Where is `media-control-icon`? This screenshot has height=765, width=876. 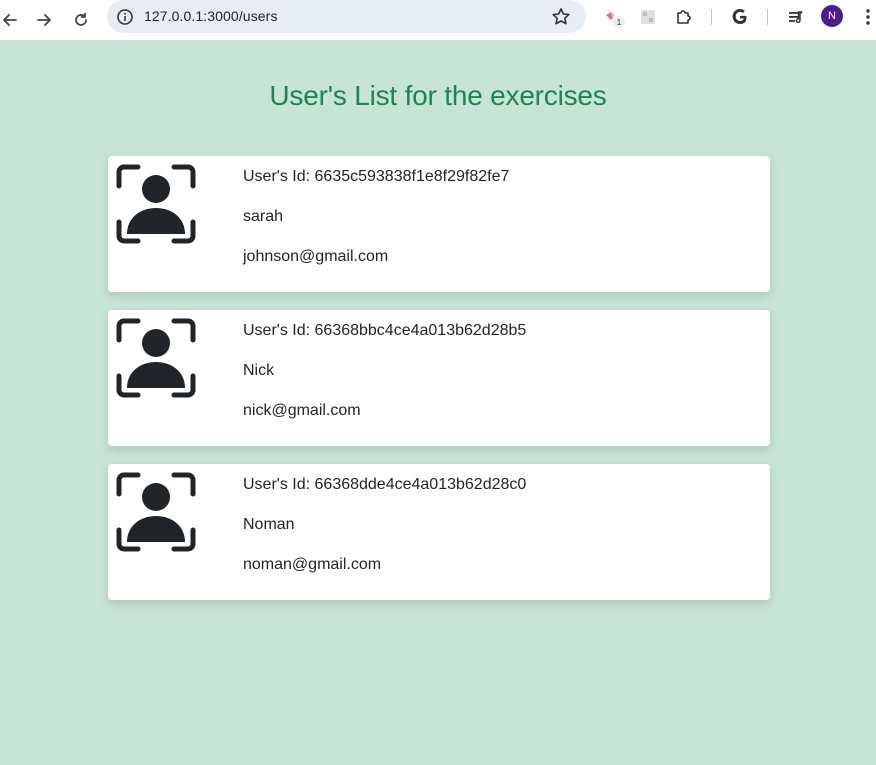 media-control-icon is located at coordinates (796, 17).